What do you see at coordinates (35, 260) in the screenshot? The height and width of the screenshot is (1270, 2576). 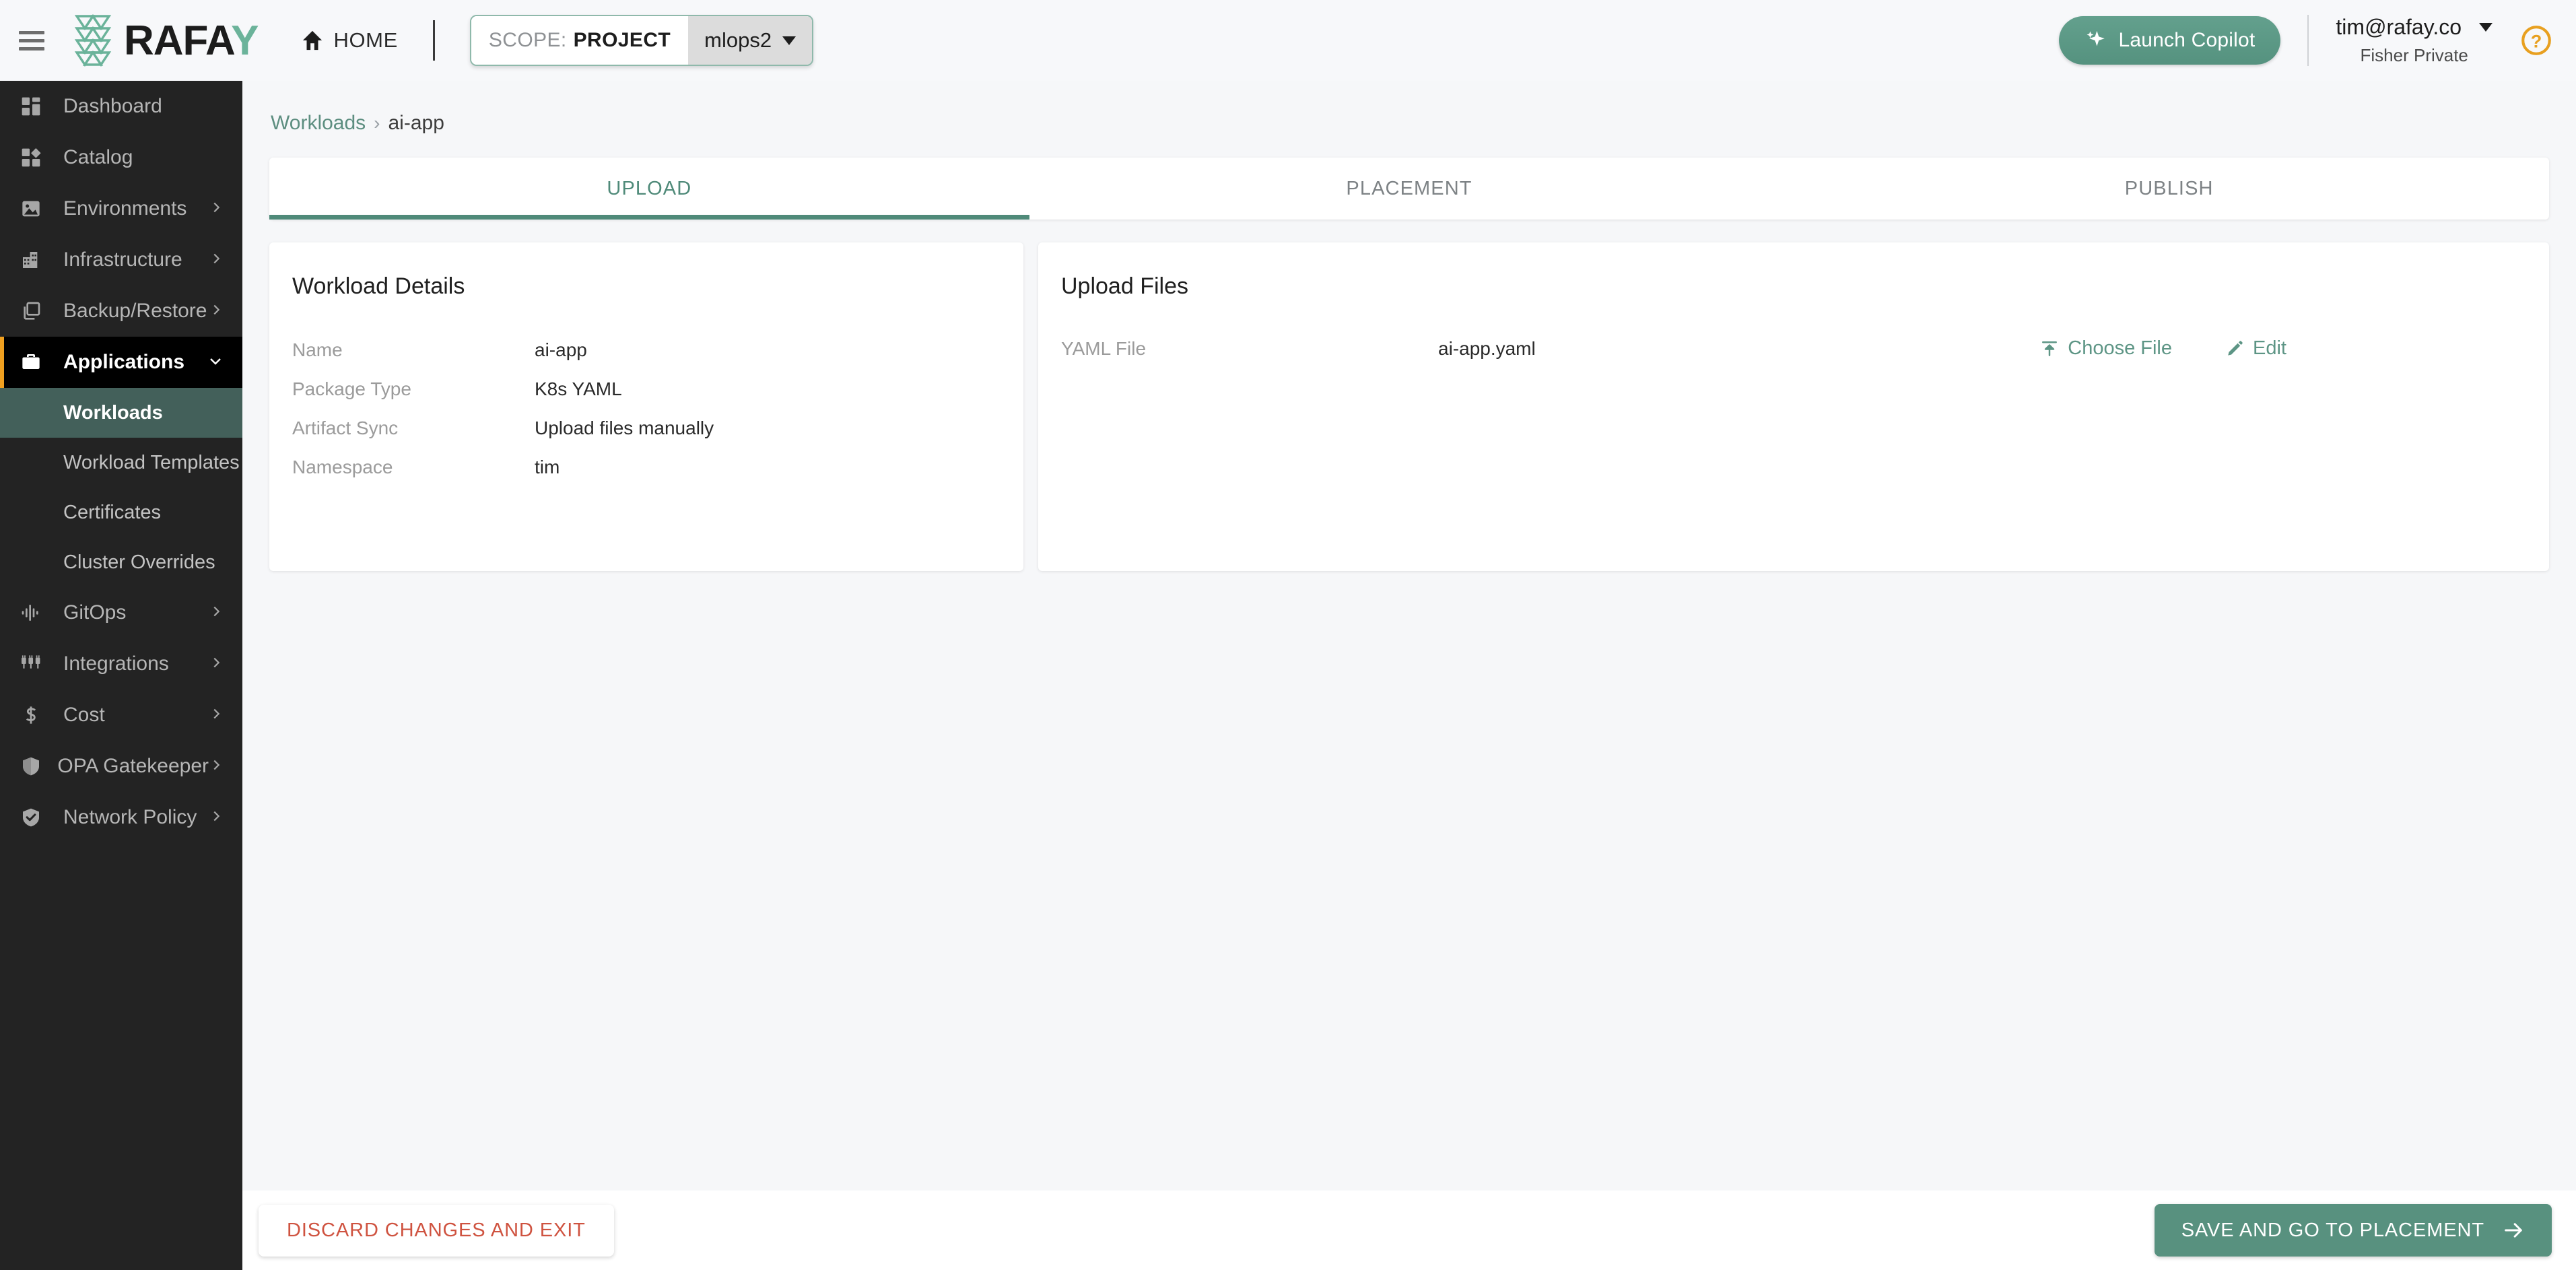 I see `building-icon` at bounding box center [35, 260].